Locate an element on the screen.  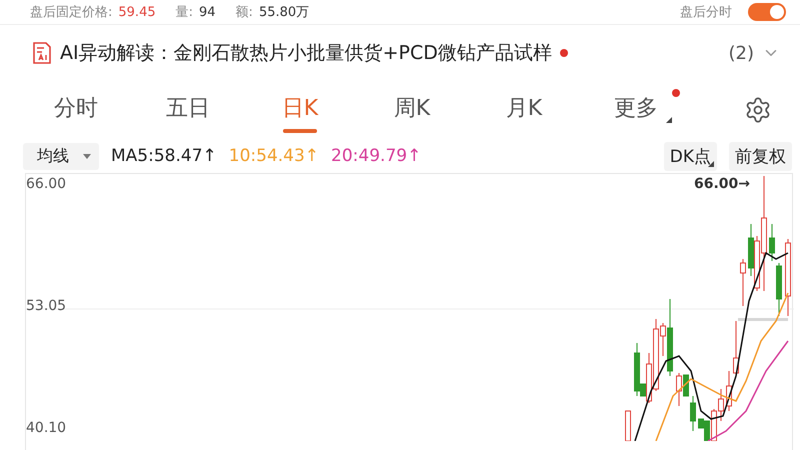
settings-icon is located at coordinates (758, 110).